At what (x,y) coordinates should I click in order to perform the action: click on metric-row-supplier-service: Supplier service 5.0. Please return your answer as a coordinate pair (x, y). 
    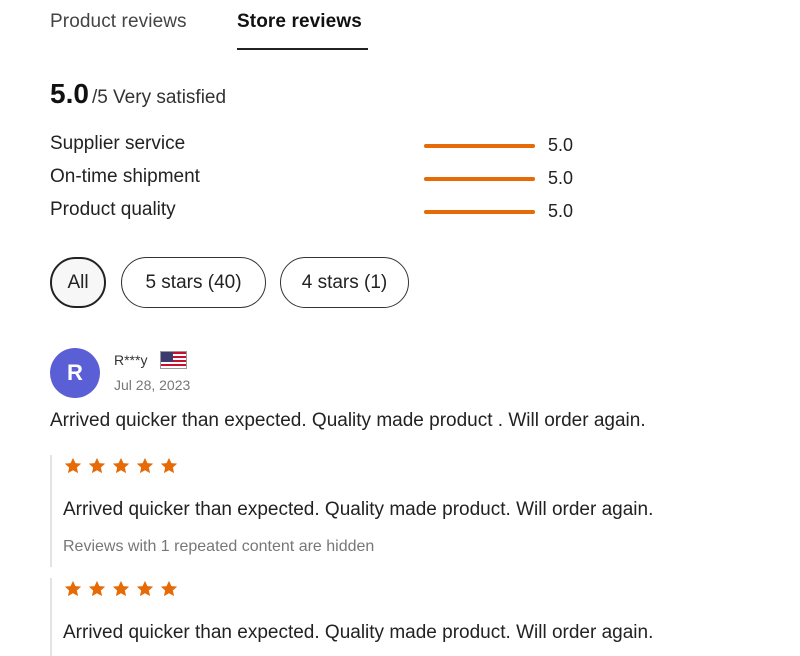
    Looking at the image, I should click on (330, 149).